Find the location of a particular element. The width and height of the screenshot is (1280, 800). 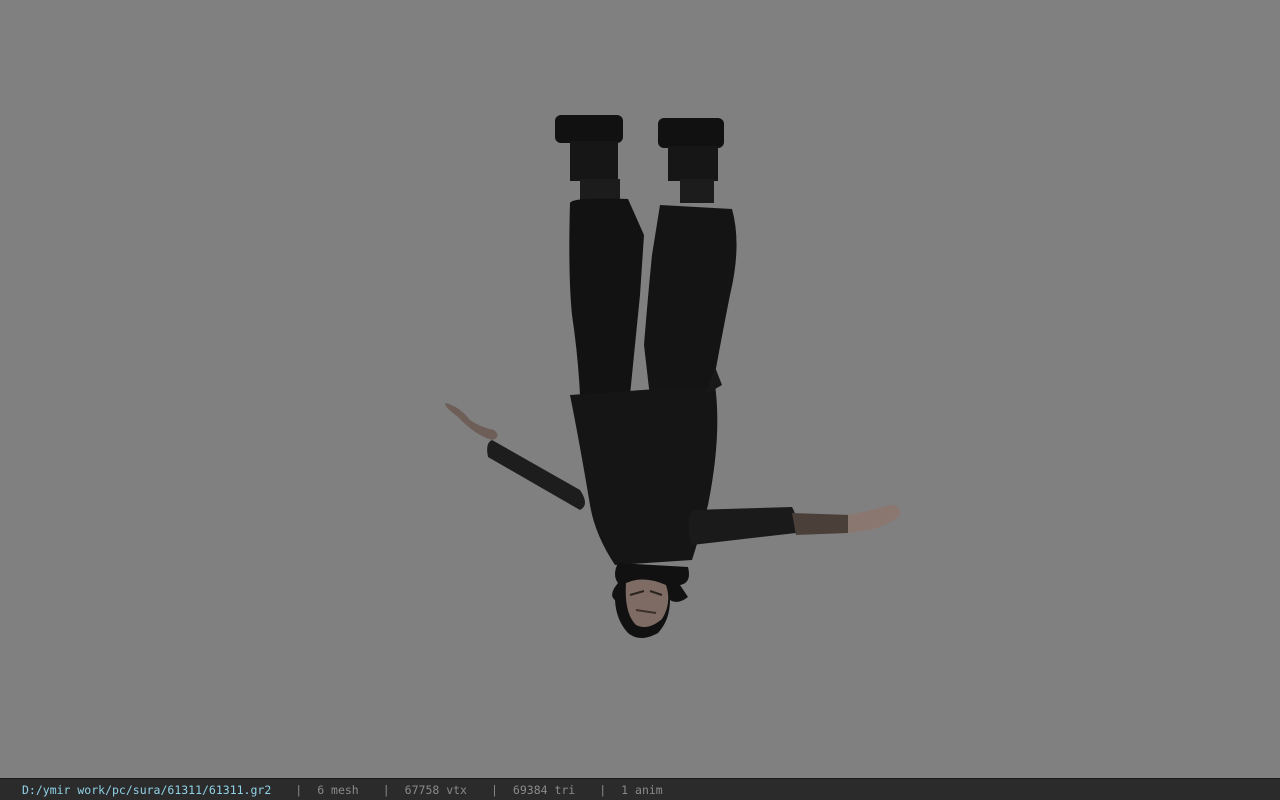

right-forearm is located at coordinates (822, 524).